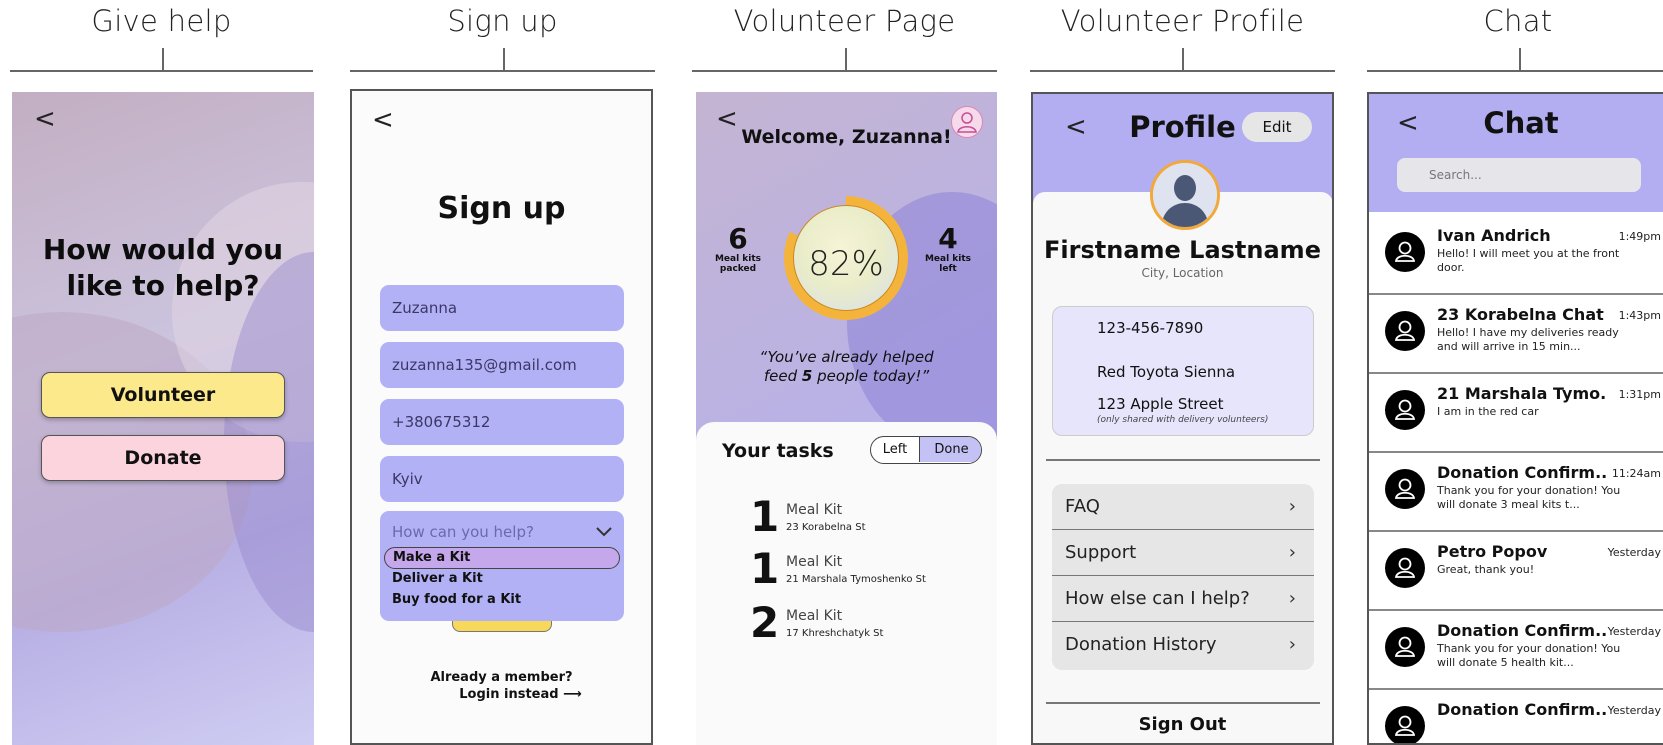  What do you see at coordinates (765, 516) in the screenshot?
I see `task-quantity: 1` at bounding box center [765, 516].